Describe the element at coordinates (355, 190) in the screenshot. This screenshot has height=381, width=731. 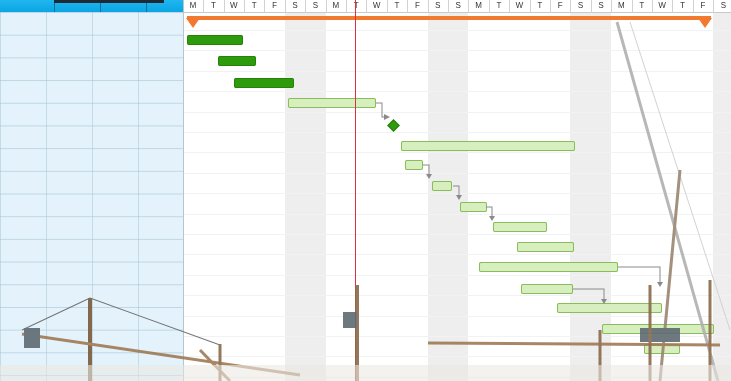
I see `today-marker-line` at that location.